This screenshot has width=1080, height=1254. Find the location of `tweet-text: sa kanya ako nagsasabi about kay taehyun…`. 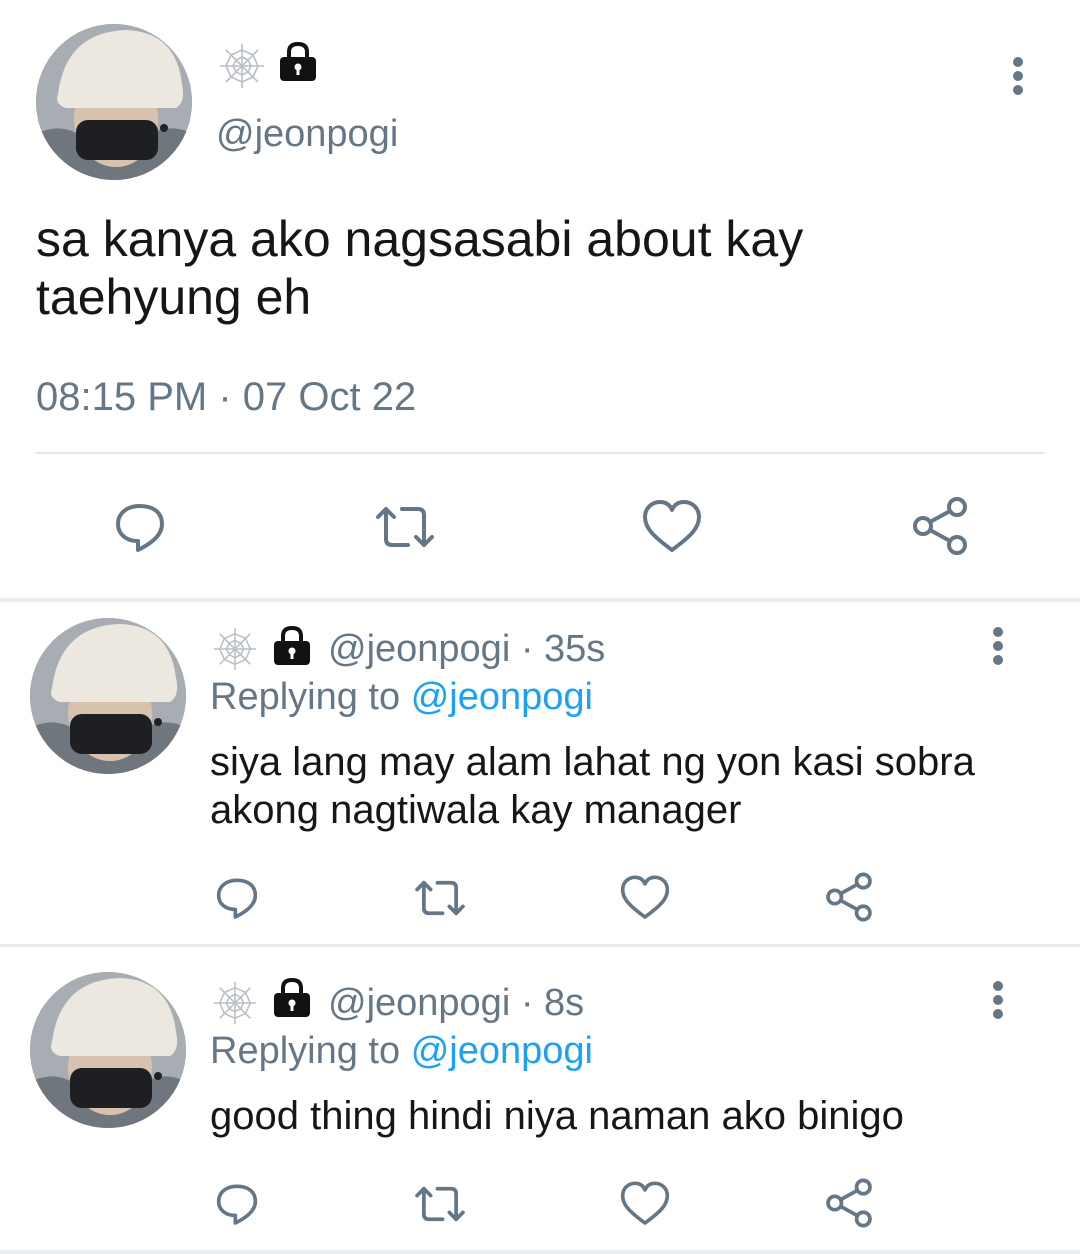

tweet-text: sa kanya ako nagsasabi about kay taehyun… is located at coordinates (419, 268).